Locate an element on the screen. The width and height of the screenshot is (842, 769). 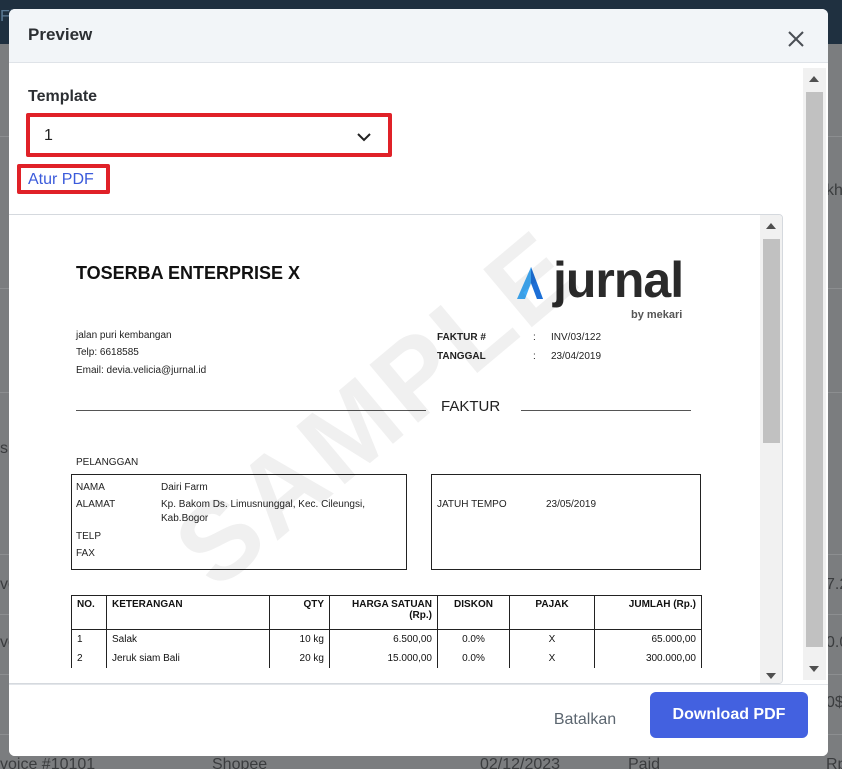
background-label: Shopee is located at coordinates (240, 762).